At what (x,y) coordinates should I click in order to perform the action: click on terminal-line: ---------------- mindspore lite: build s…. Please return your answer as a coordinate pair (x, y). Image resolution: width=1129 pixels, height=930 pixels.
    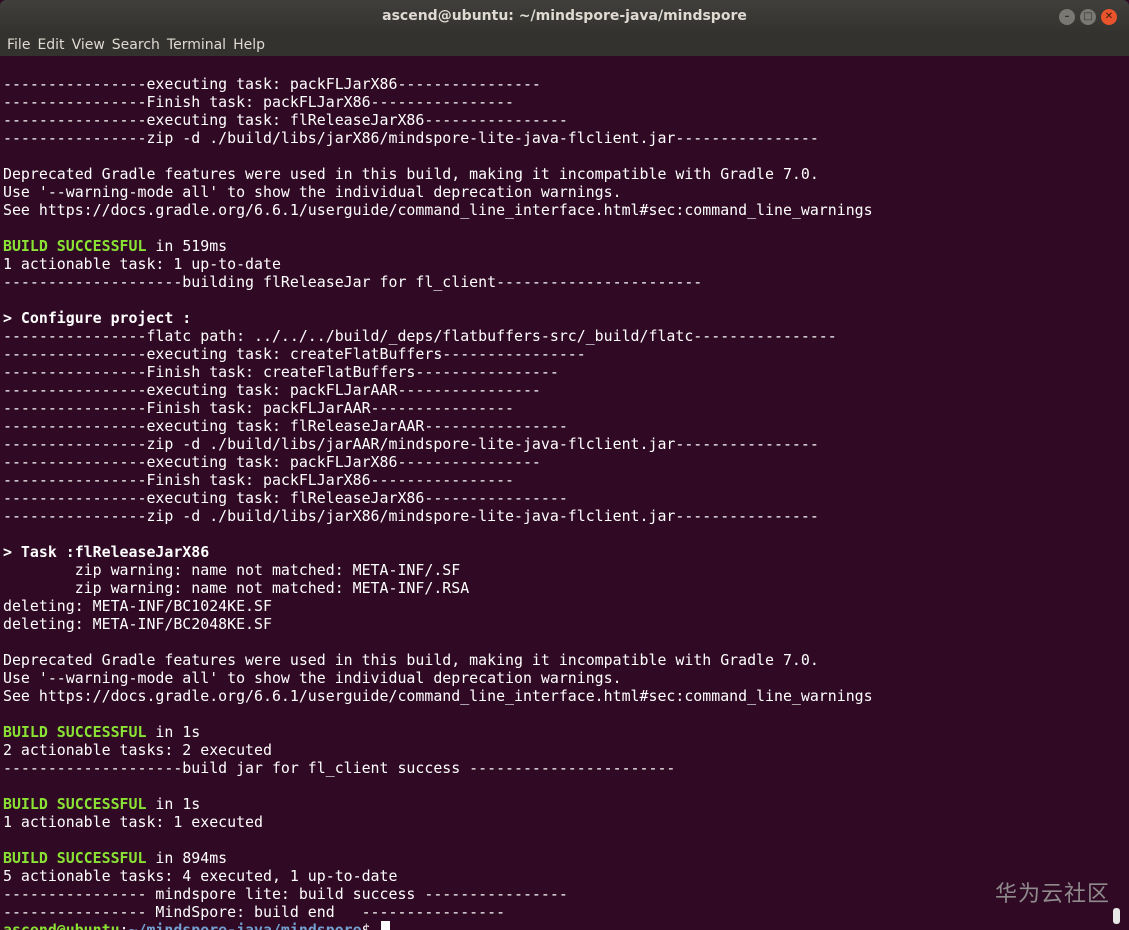
    Looking at the image, I should click on (285, 894).